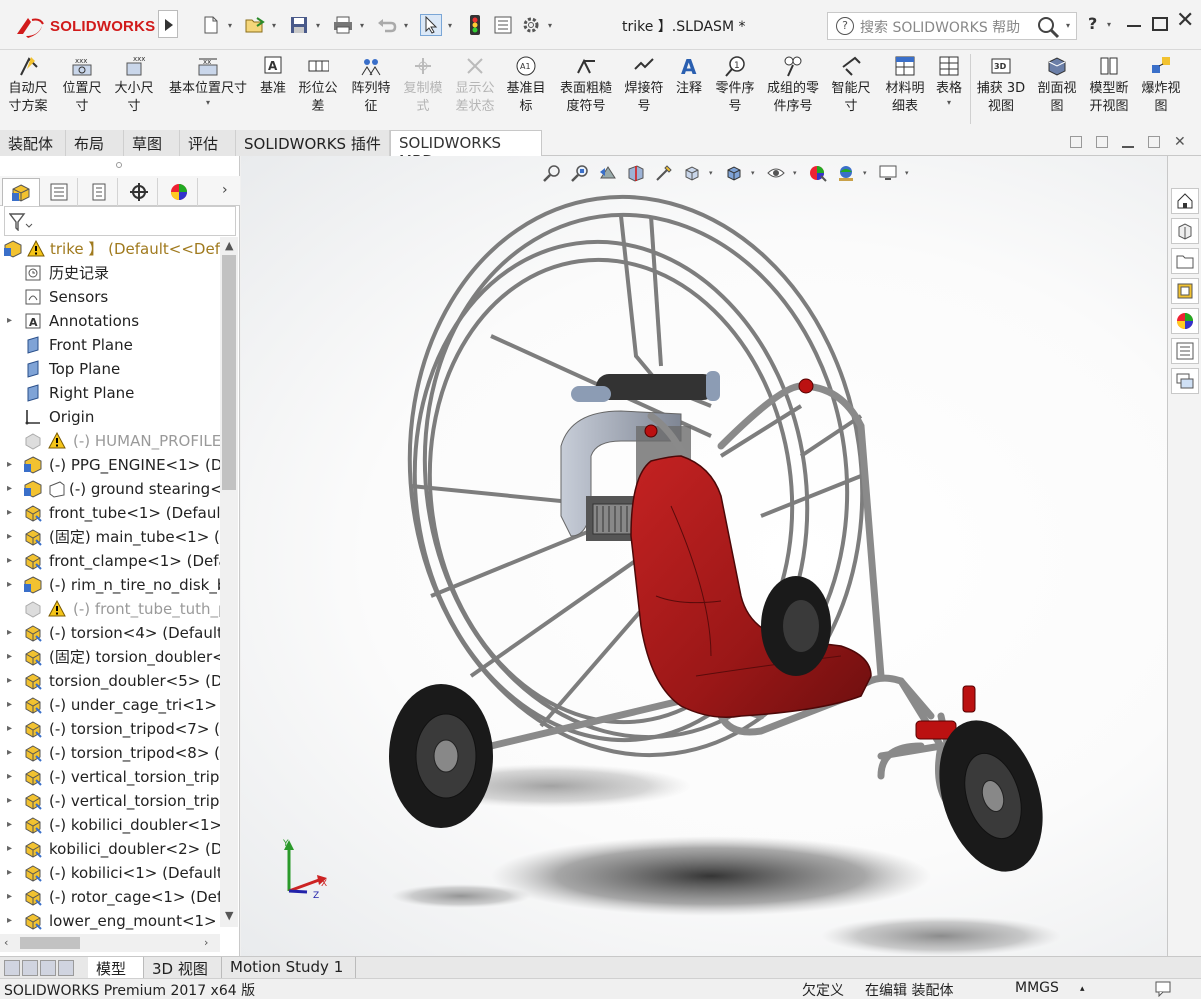  Describe the element at coordinates (110, 417) in the screenshot. I see `tree-item: Origin` at that location.